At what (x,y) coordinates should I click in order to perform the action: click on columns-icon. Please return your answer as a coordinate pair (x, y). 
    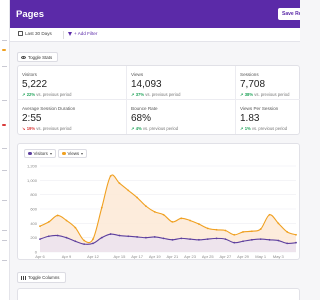
    Looking at the image, I should click on (23, 277).